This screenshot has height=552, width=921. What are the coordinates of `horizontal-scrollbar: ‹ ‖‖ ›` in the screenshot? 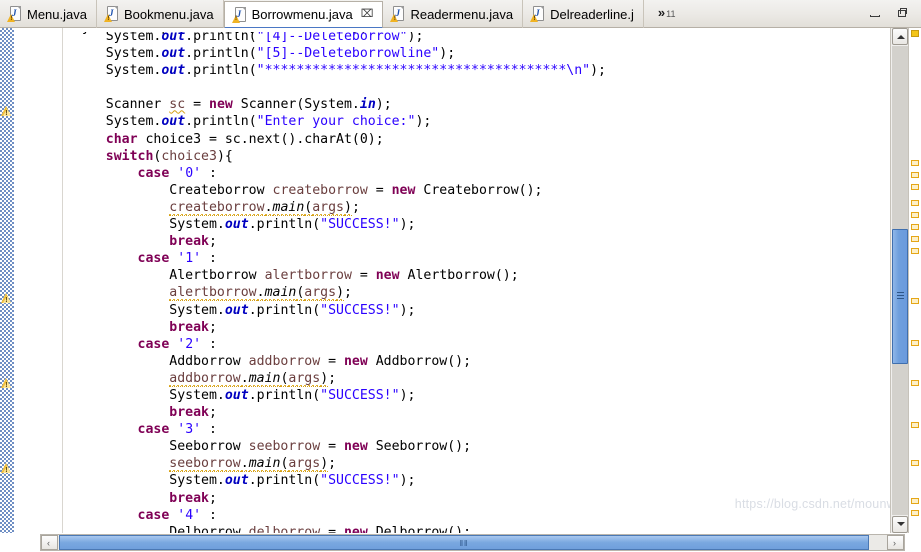 It's located at (460, 542).